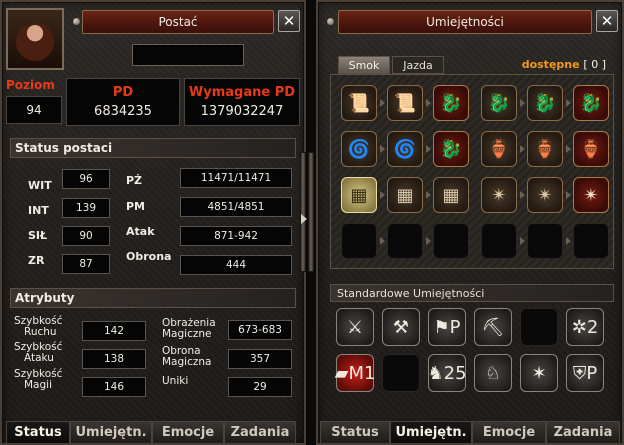 Image resolution: width=624 pixels, height=445 pixels. Describe the element at coordinates (114, 331) in the screenshot. I see `move-speed-value: 142` at that location.